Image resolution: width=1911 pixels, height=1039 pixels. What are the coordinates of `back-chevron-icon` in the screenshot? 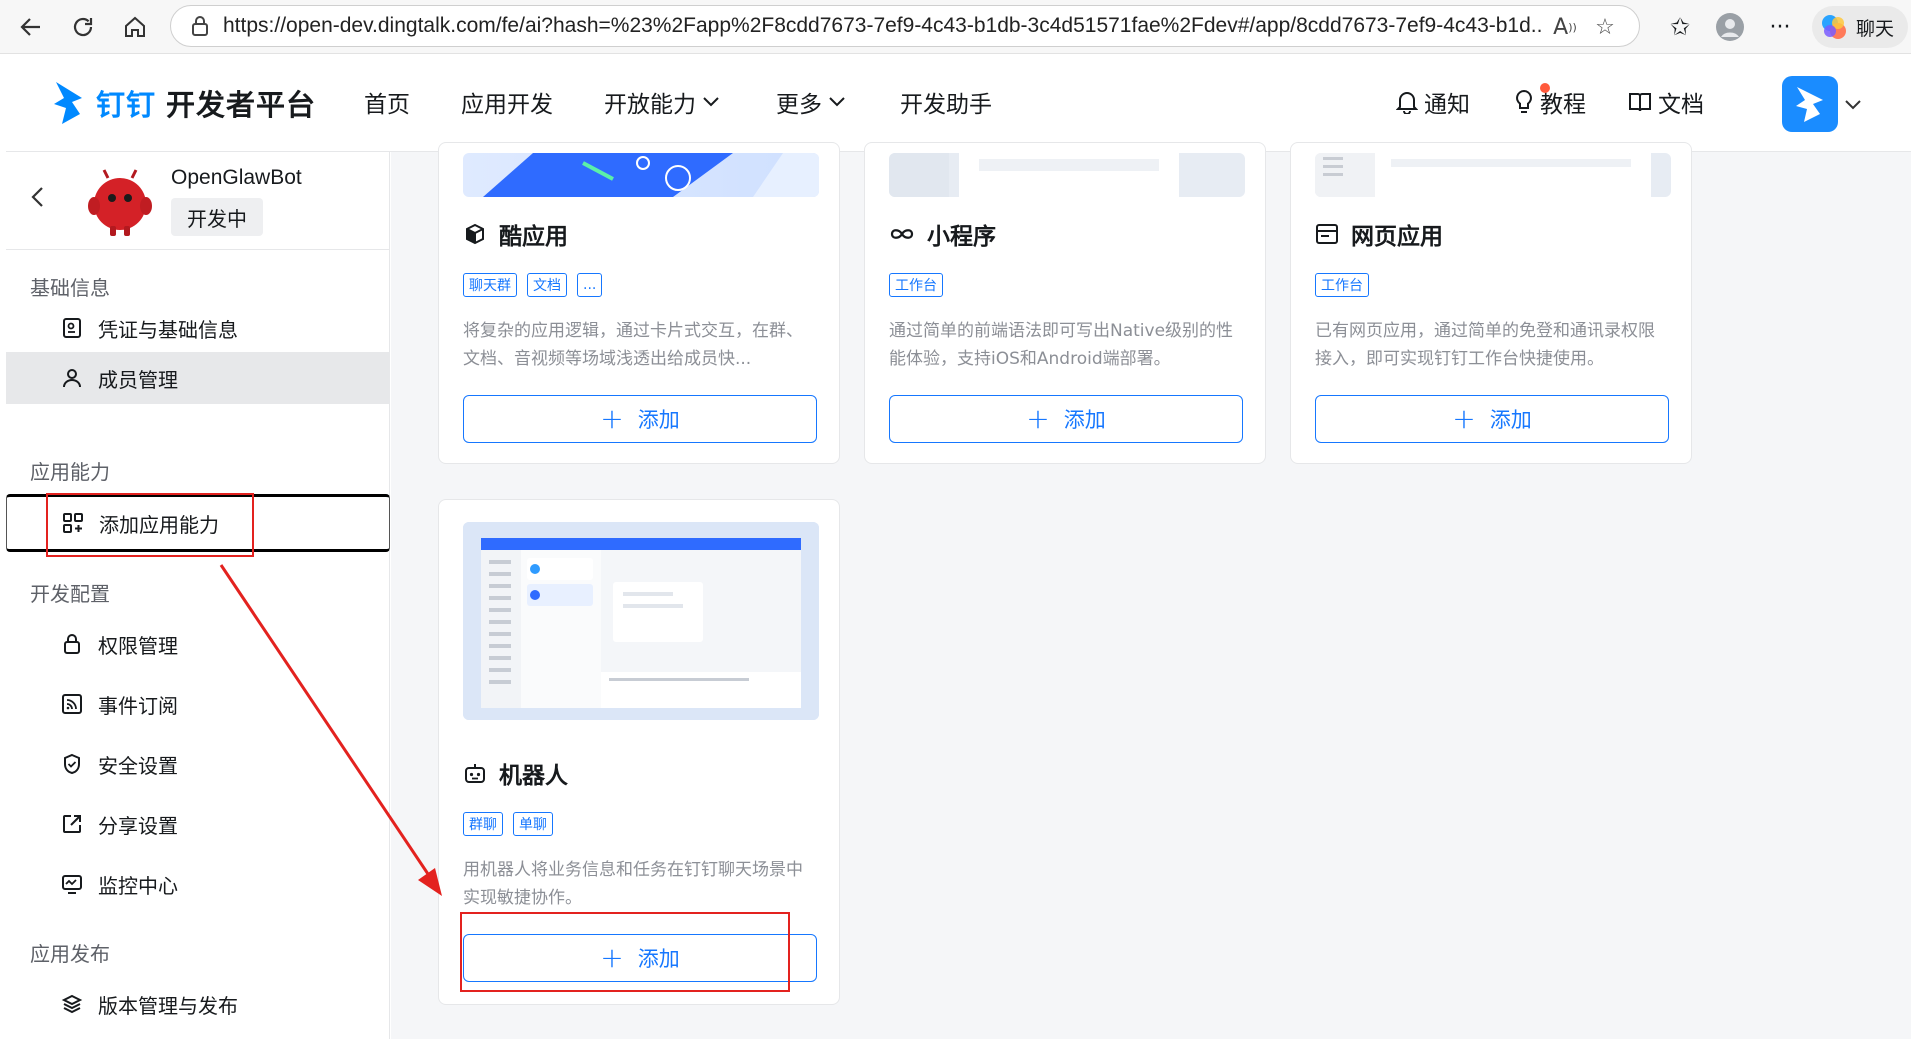 It's located at (37, 200).